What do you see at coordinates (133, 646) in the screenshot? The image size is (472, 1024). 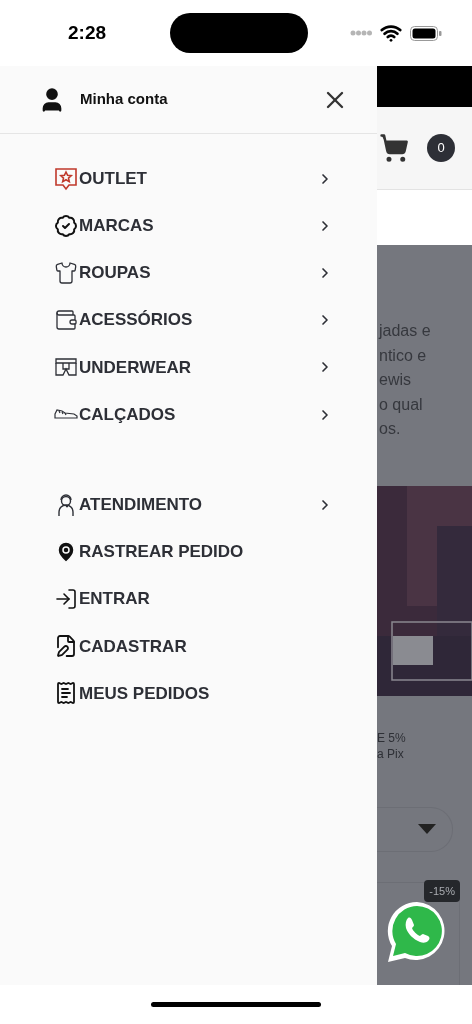 I see `menu-item-label: CADASTRAR` at bounding box center [133, 646].